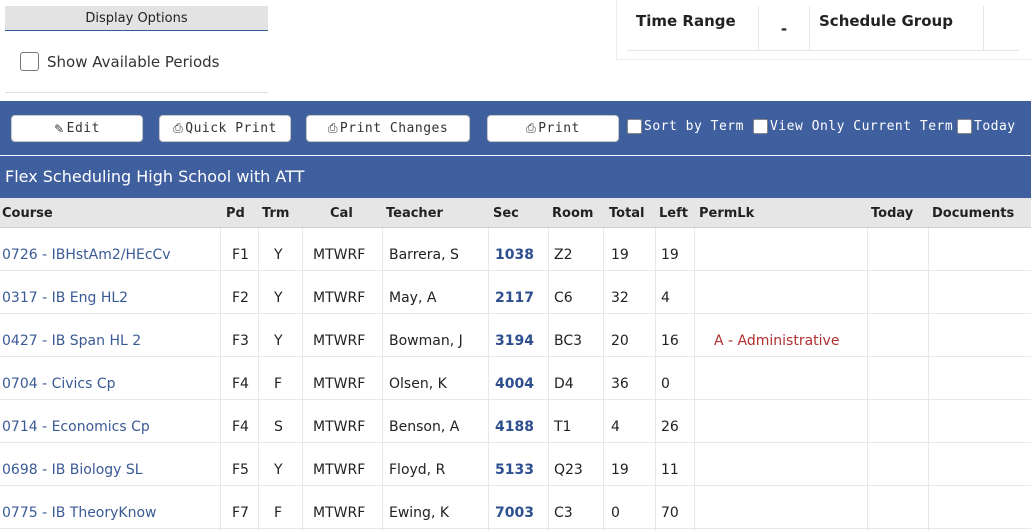 The image size is (1031, 531). Describe the element at coordinates (59, 128) in the screenshot. I see `edit-icon: ✎` at that location.